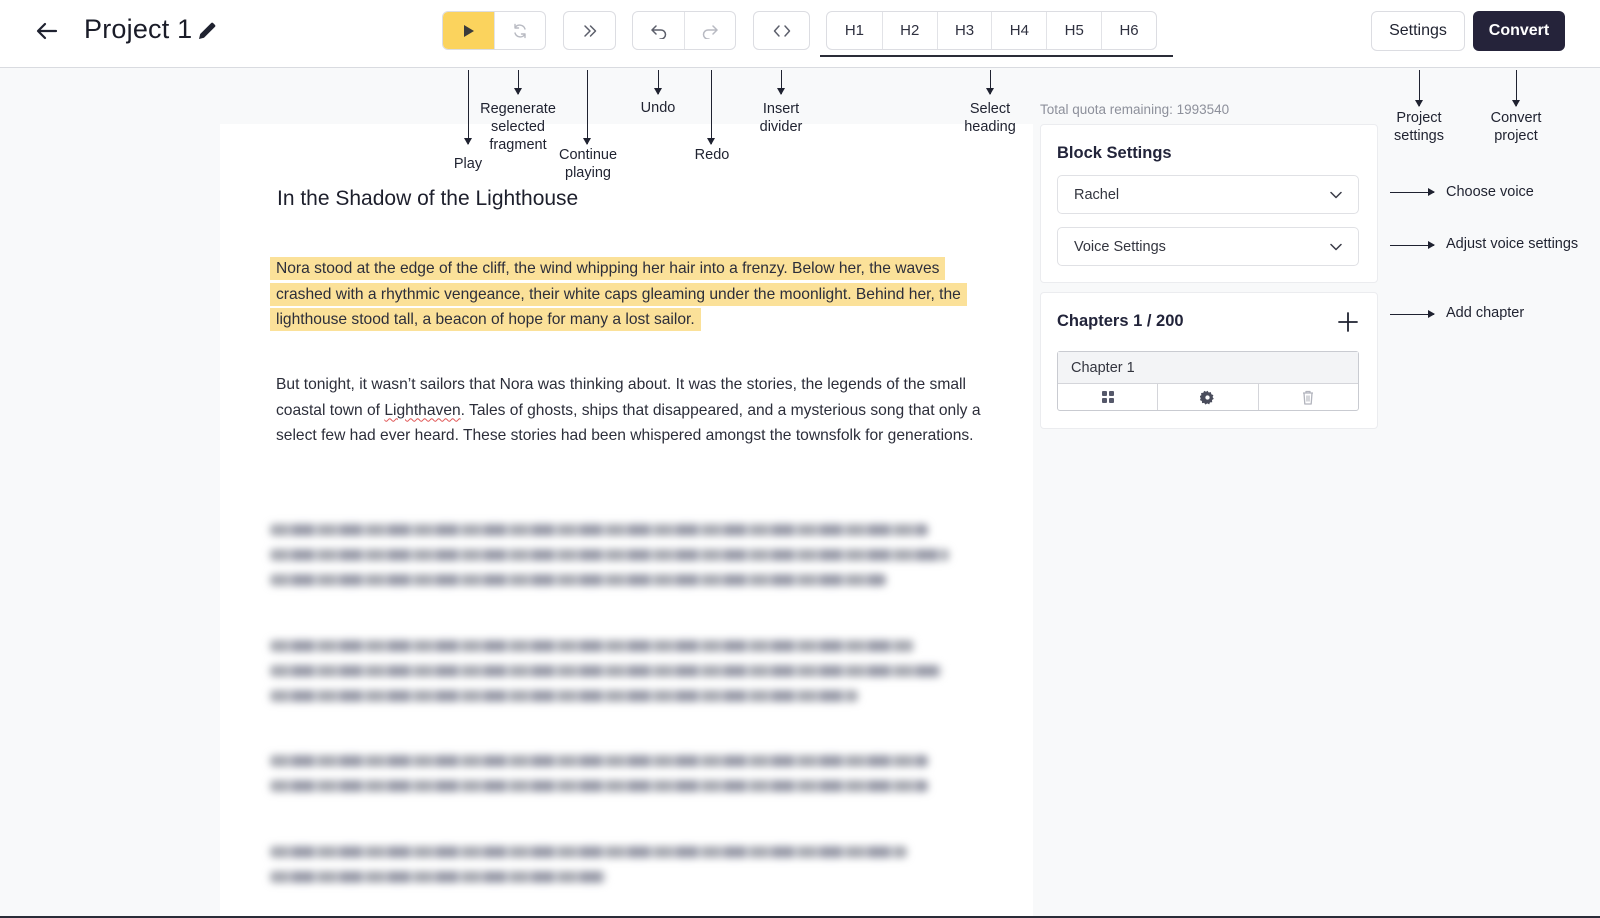 The width and height of the screenshot is (1600, 918). Describe the element at coordinates (1208, 368) in the screenshot. I see `chapter-name: Chapter 1` at that location.